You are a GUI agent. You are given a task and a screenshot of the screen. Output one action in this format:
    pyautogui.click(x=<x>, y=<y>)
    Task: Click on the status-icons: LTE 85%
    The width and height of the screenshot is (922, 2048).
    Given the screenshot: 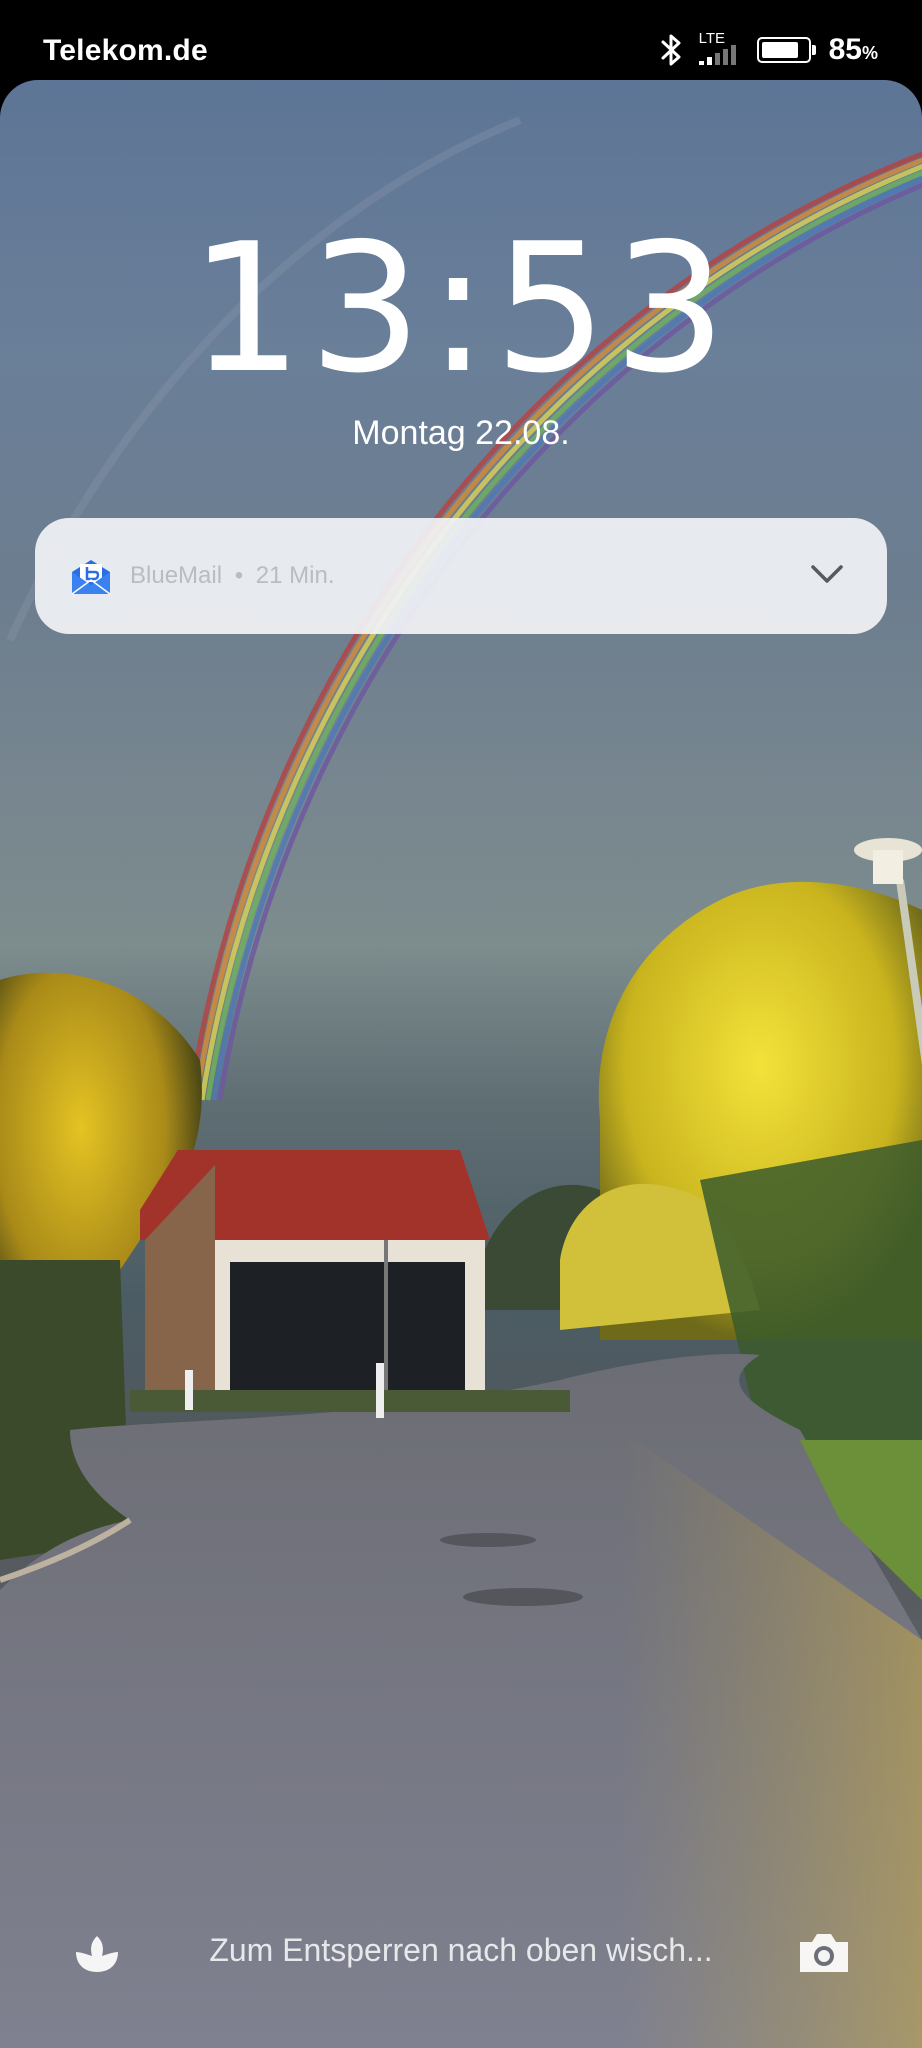 What is the action you would take?
    pyautogui.click(x=768, y=50)
    